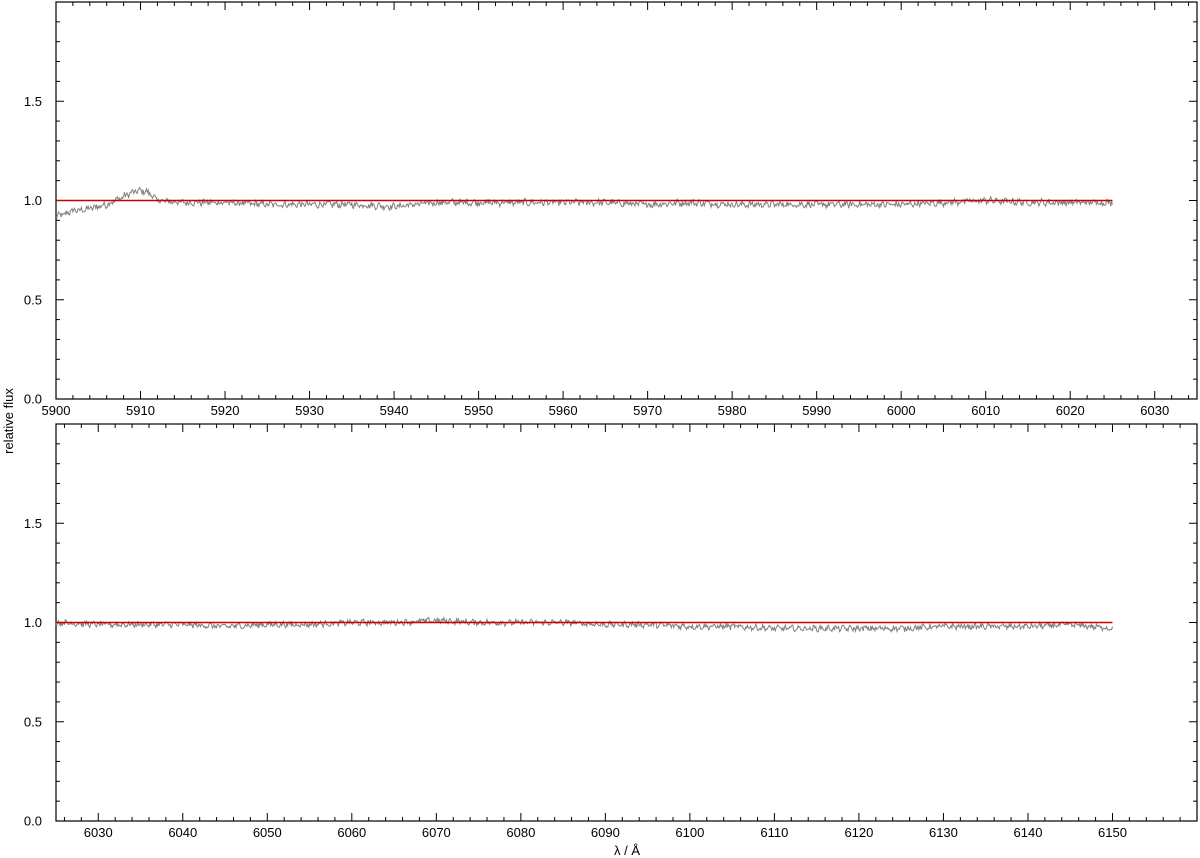 The image size is (1200, 858). I want to click on x-tick-label: 5950, so click(478, 410).